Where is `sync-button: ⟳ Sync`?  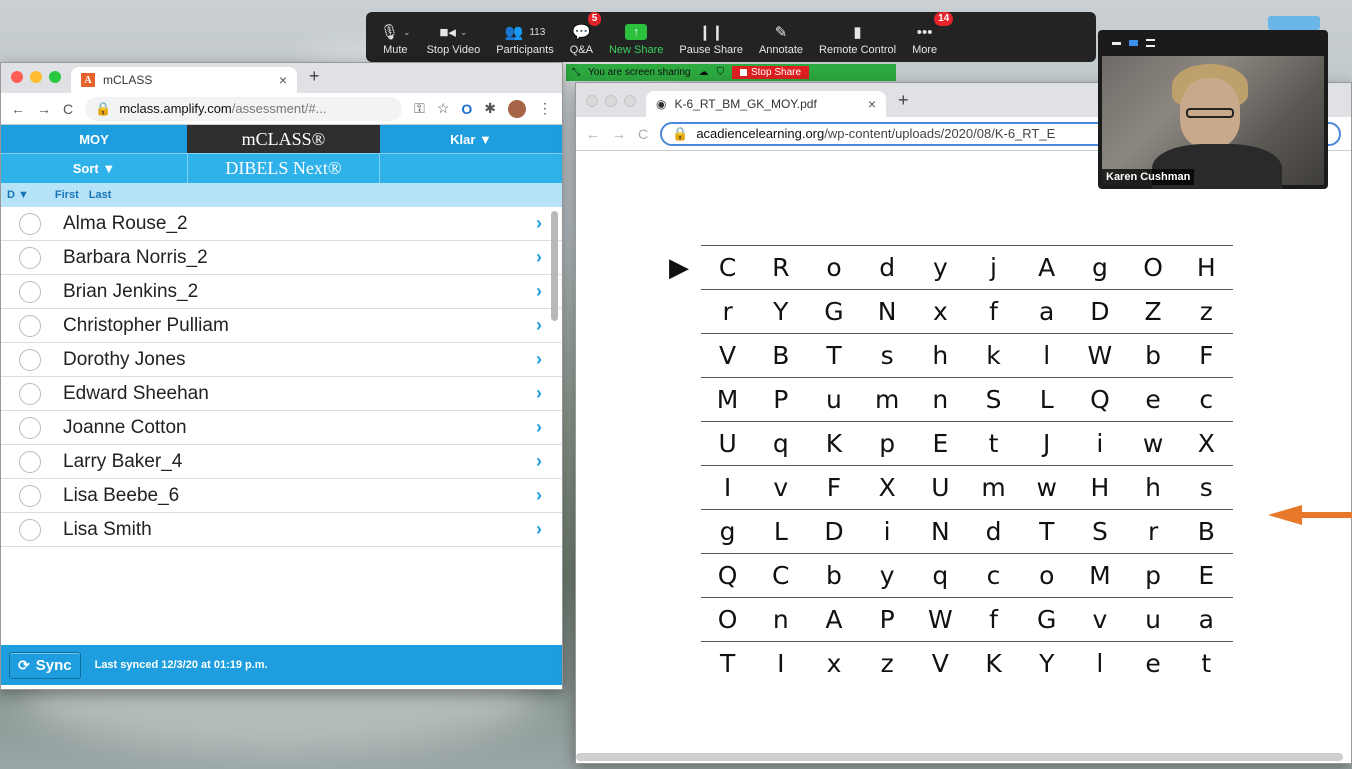
sync-button: ⟳ Sync is located at coordinates (45, 665).